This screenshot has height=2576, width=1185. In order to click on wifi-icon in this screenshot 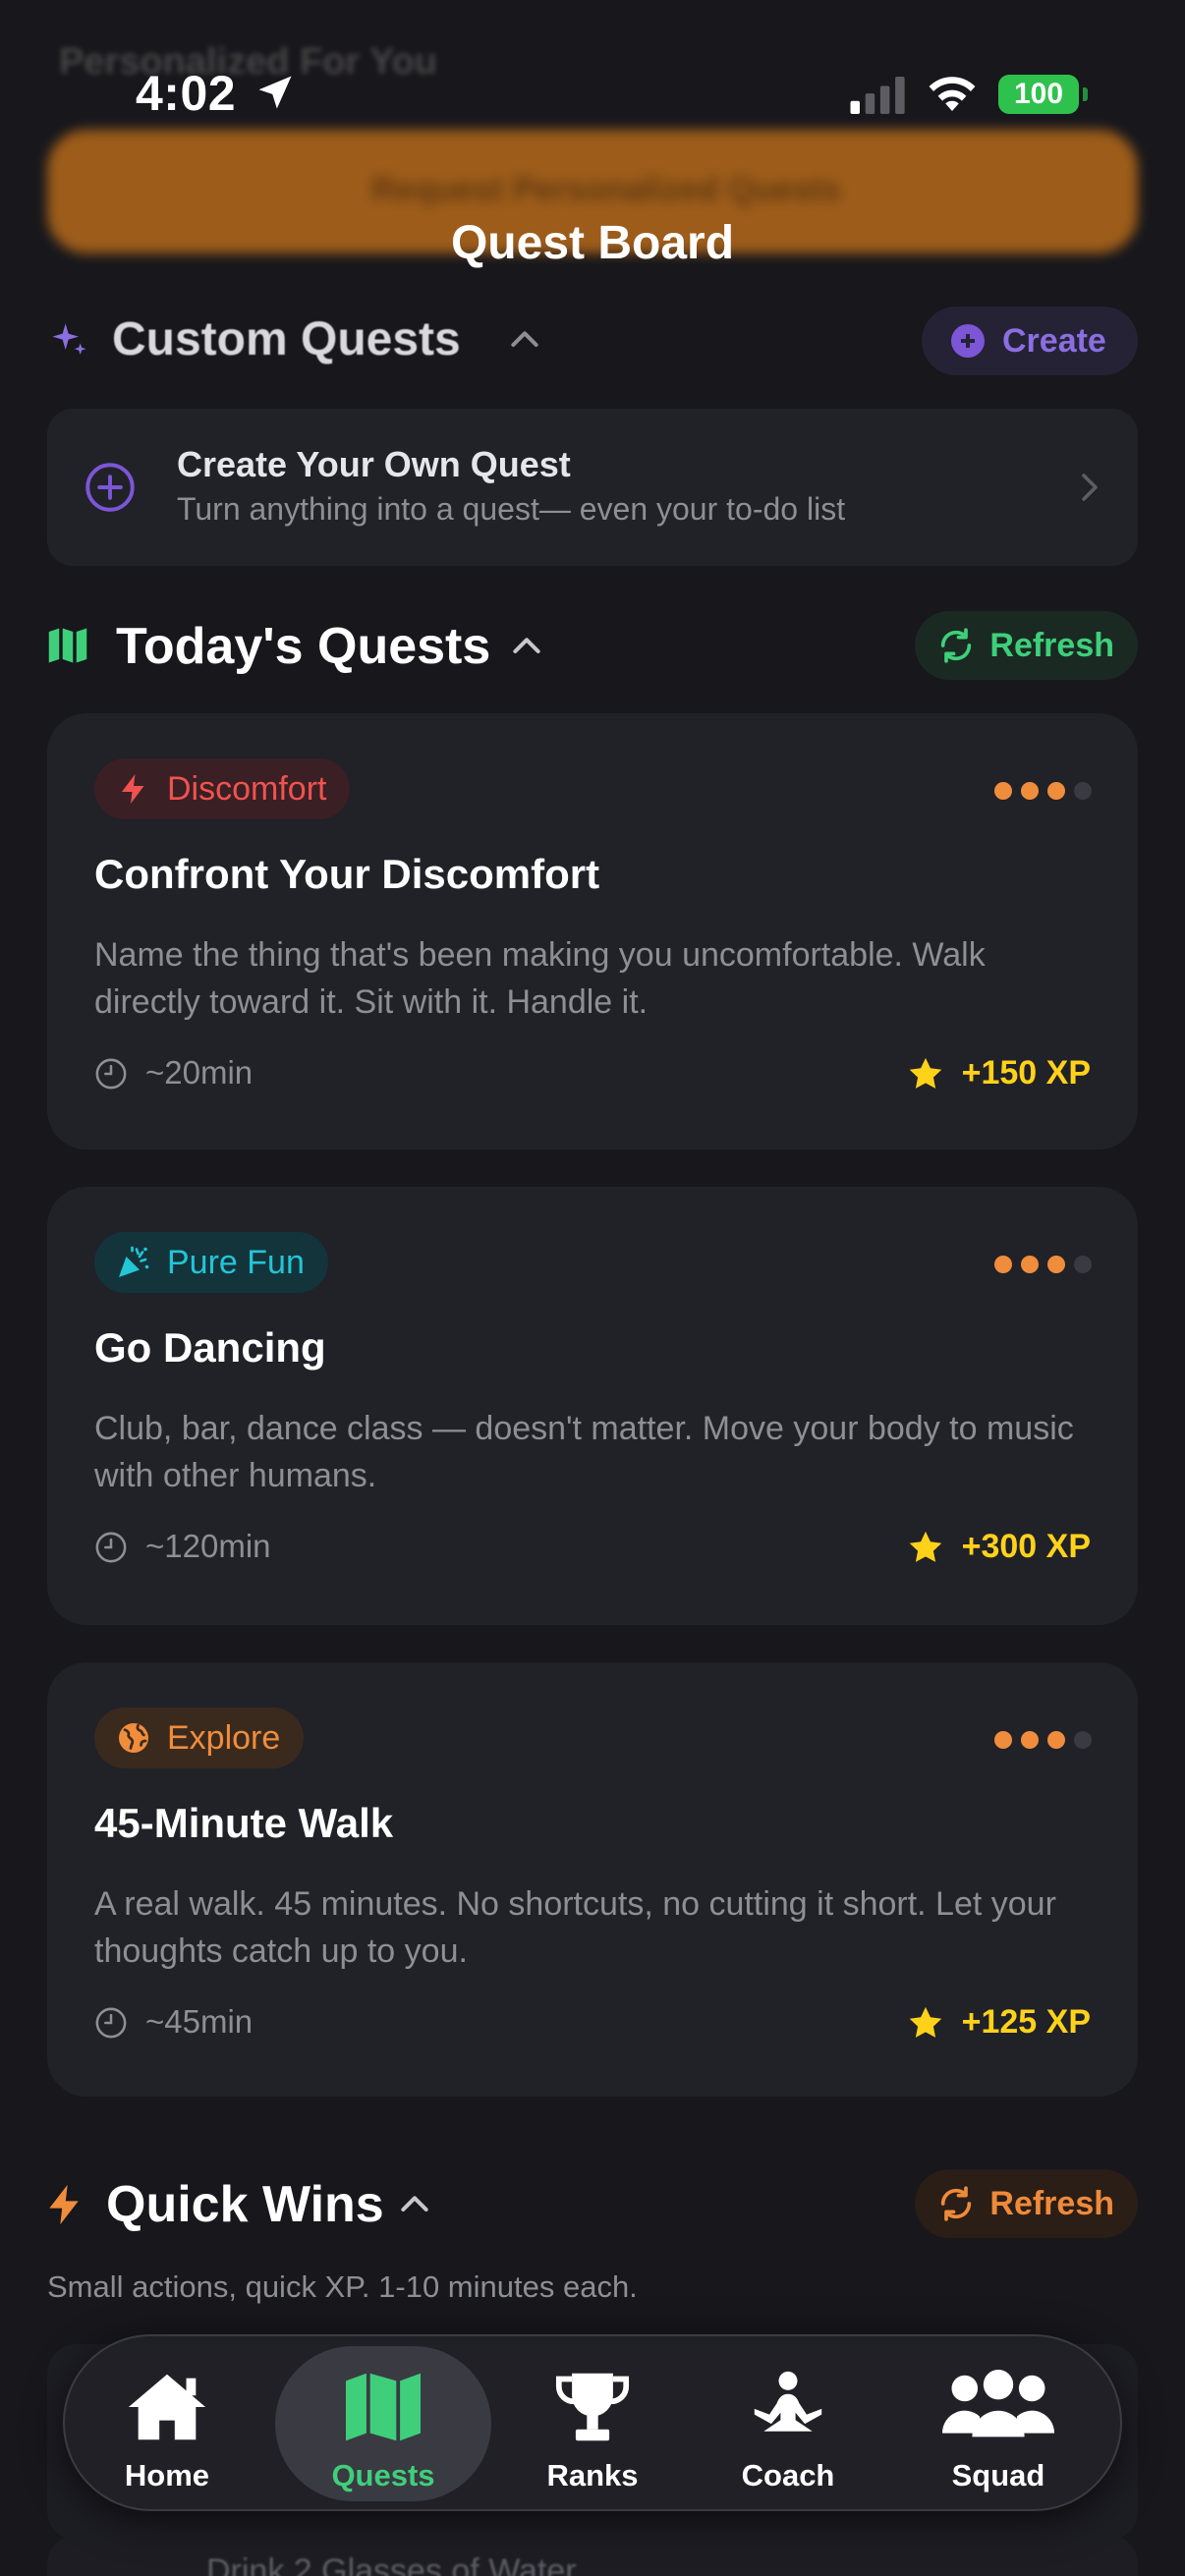, I will do `click(953, 94)`.